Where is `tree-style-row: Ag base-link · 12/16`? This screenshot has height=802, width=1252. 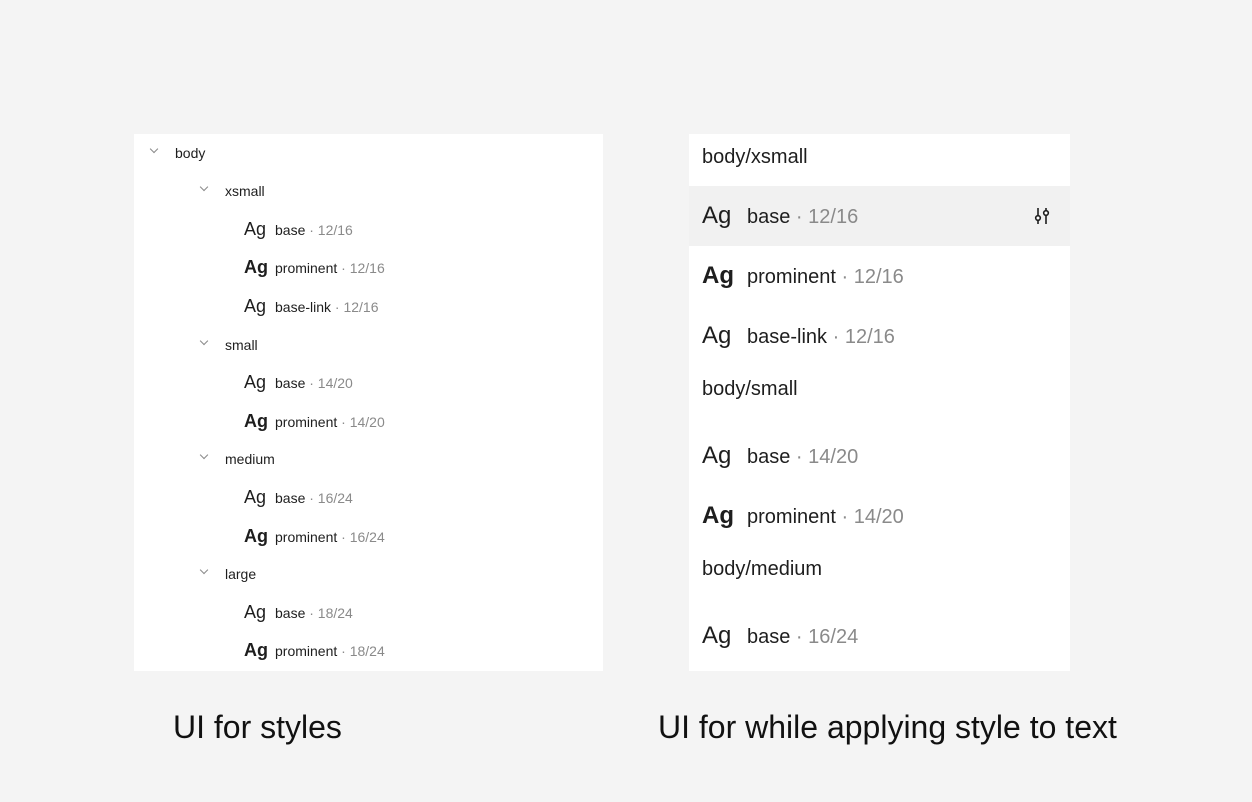
tree-style-row: Ag base-link · 12/16 is located at coordinates (368, 306).